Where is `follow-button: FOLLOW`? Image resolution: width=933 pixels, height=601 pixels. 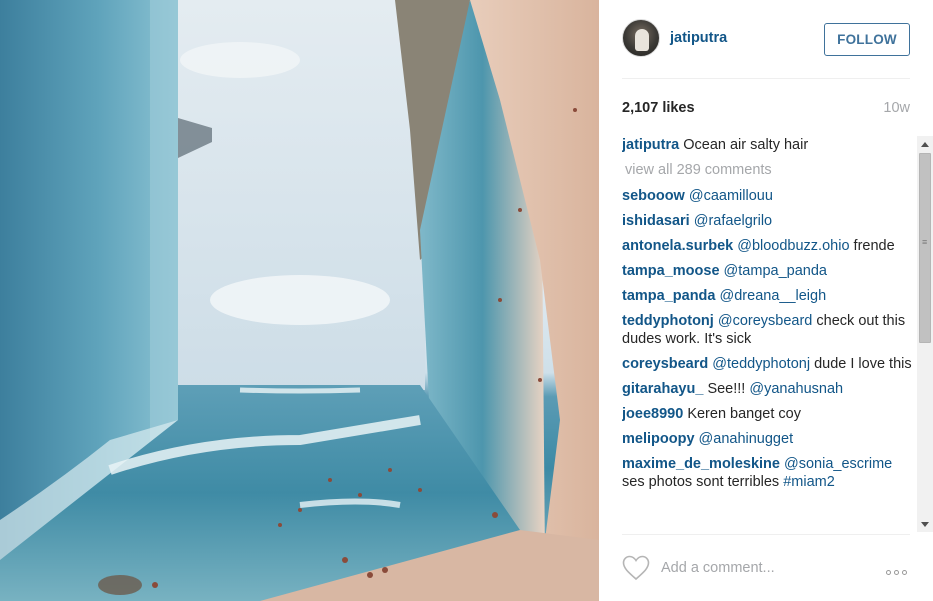 follow-button: FOLLOW is located at coordinates (867, 39).